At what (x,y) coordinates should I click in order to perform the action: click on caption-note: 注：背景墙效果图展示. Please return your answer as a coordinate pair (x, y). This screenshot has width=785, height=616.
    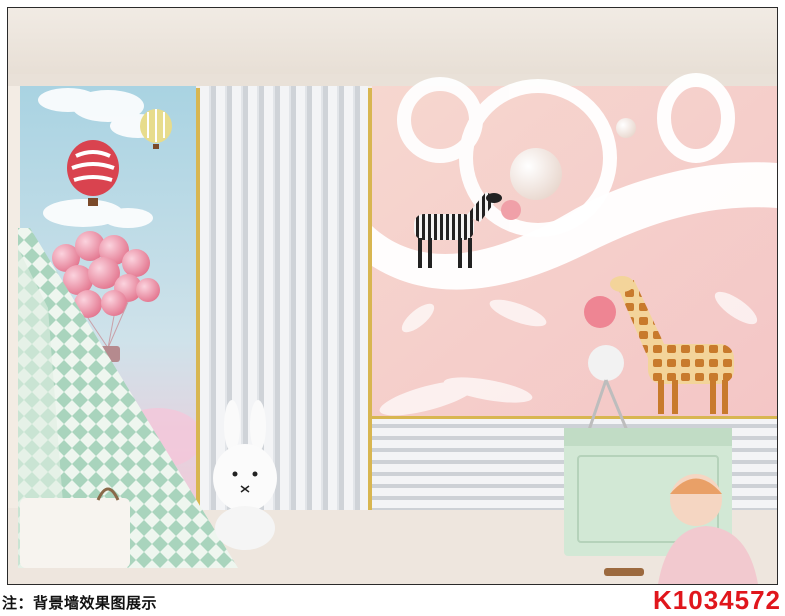
    Looking at the image, I should click on (80, 603).